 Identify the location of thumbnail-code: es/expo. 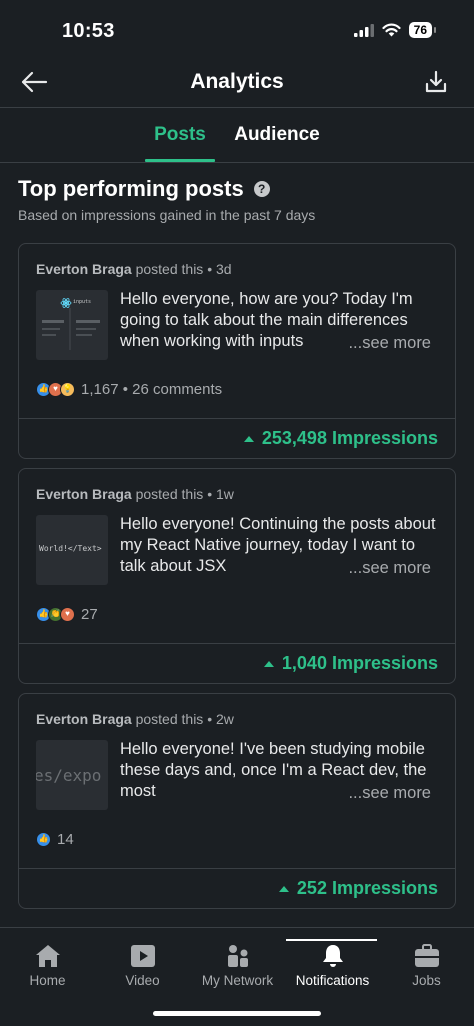
(69, 775).